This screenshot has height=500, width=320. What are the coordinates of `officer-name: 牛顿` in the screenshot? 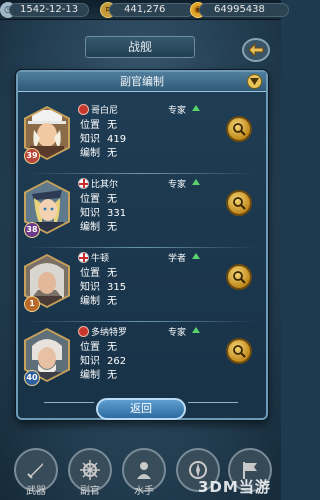 It's located at (100, 259).